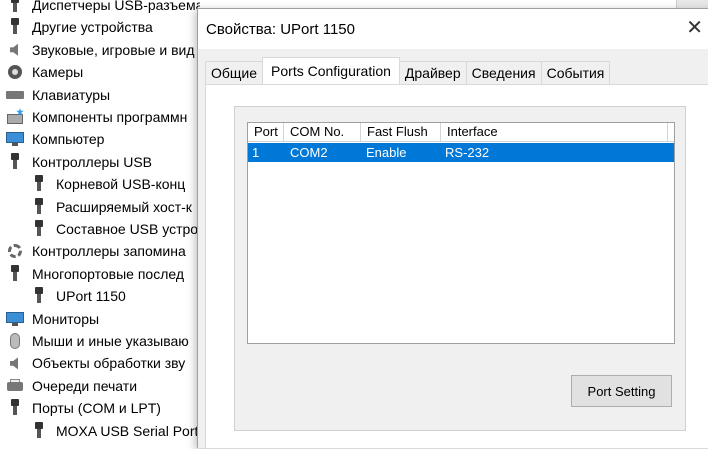 The width and height of the screenshot is (708, 449). Describe the element at coordinates (694, 28) in the screenshot. I see `close-icon: ✕` at that location.